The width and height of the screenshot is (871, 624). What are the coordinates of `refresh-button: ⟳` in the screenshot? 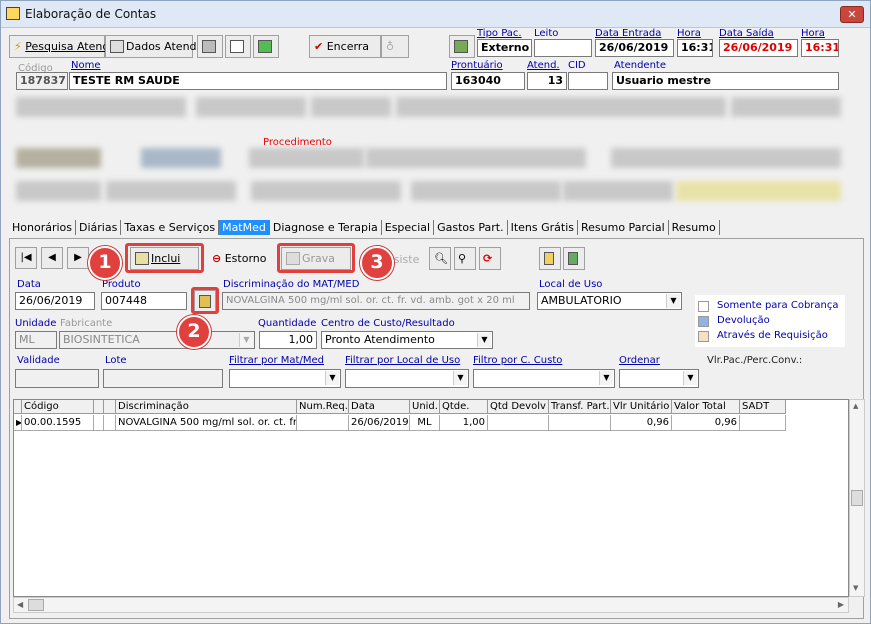 It's located at (490, 258).